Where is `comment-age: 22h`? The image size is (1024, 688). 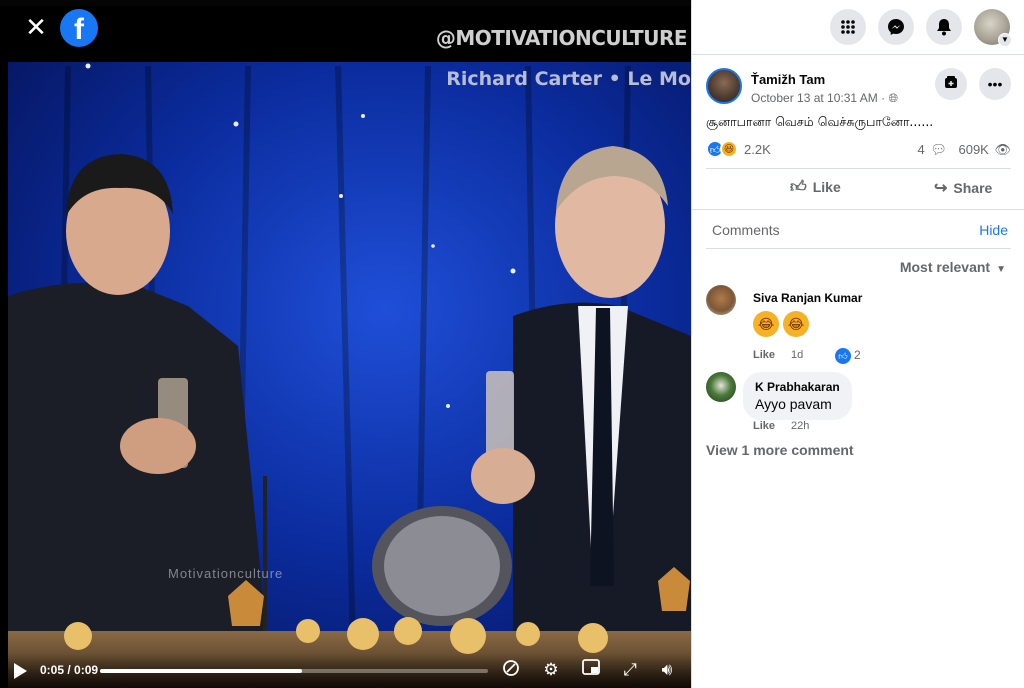 comment-age: 22h is located at coordinates (800, 426).